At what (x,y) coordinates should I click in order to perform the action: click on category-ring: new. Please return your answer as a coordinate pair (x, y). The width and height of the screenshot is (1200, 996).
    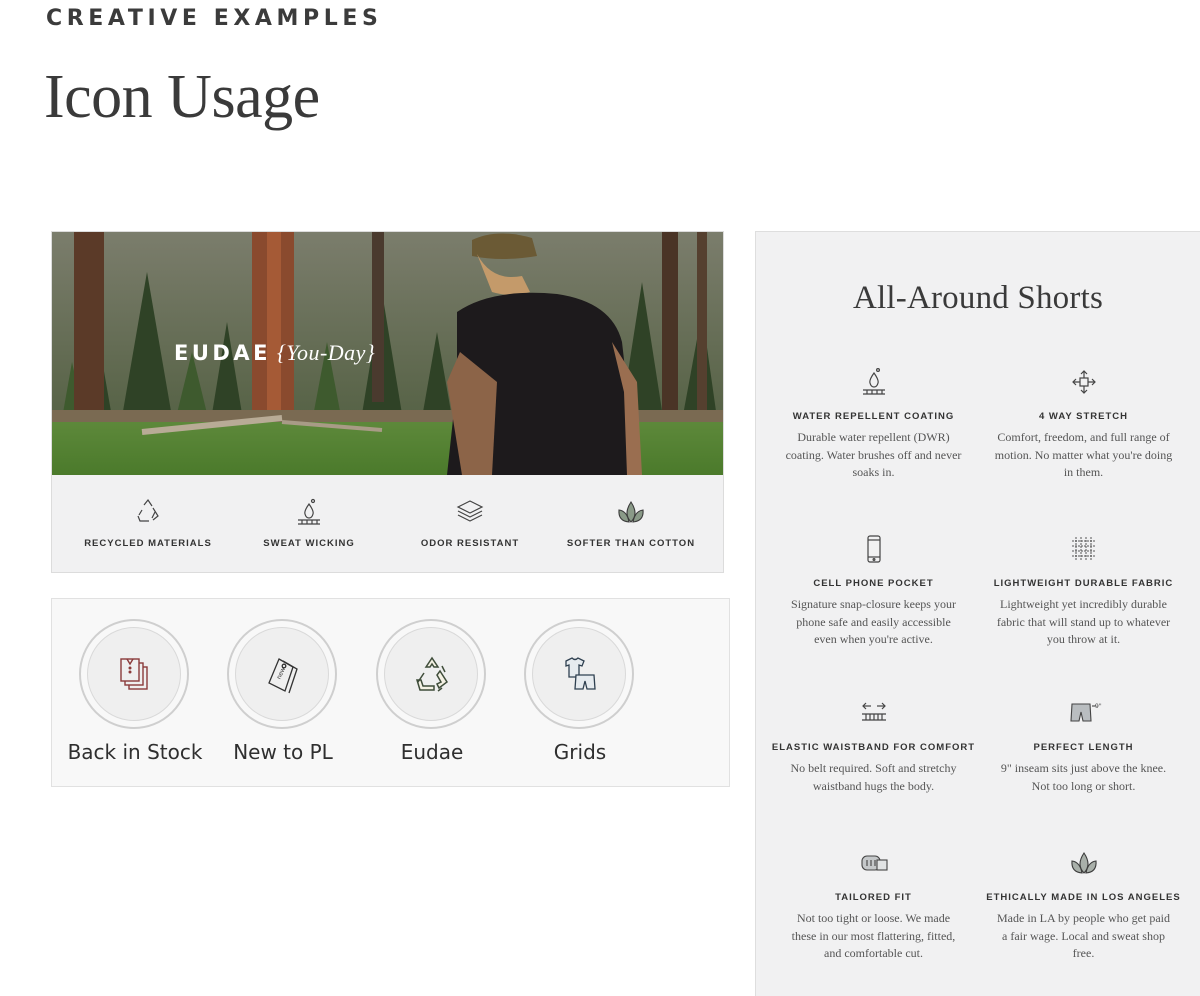
    Looking at the image, I should click on (282, 674).